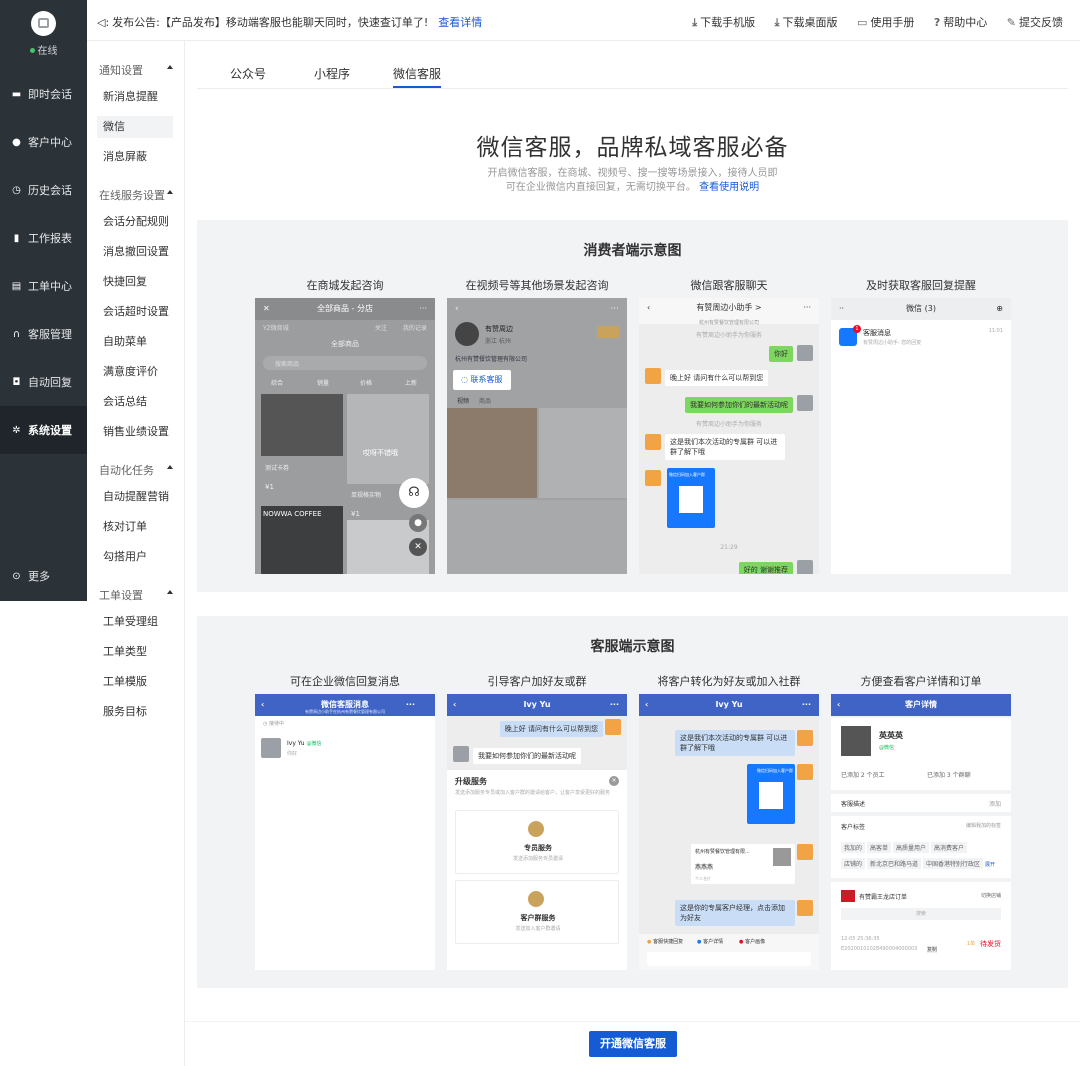  I want to click on sort-sales: 销量, so click(323, 382).